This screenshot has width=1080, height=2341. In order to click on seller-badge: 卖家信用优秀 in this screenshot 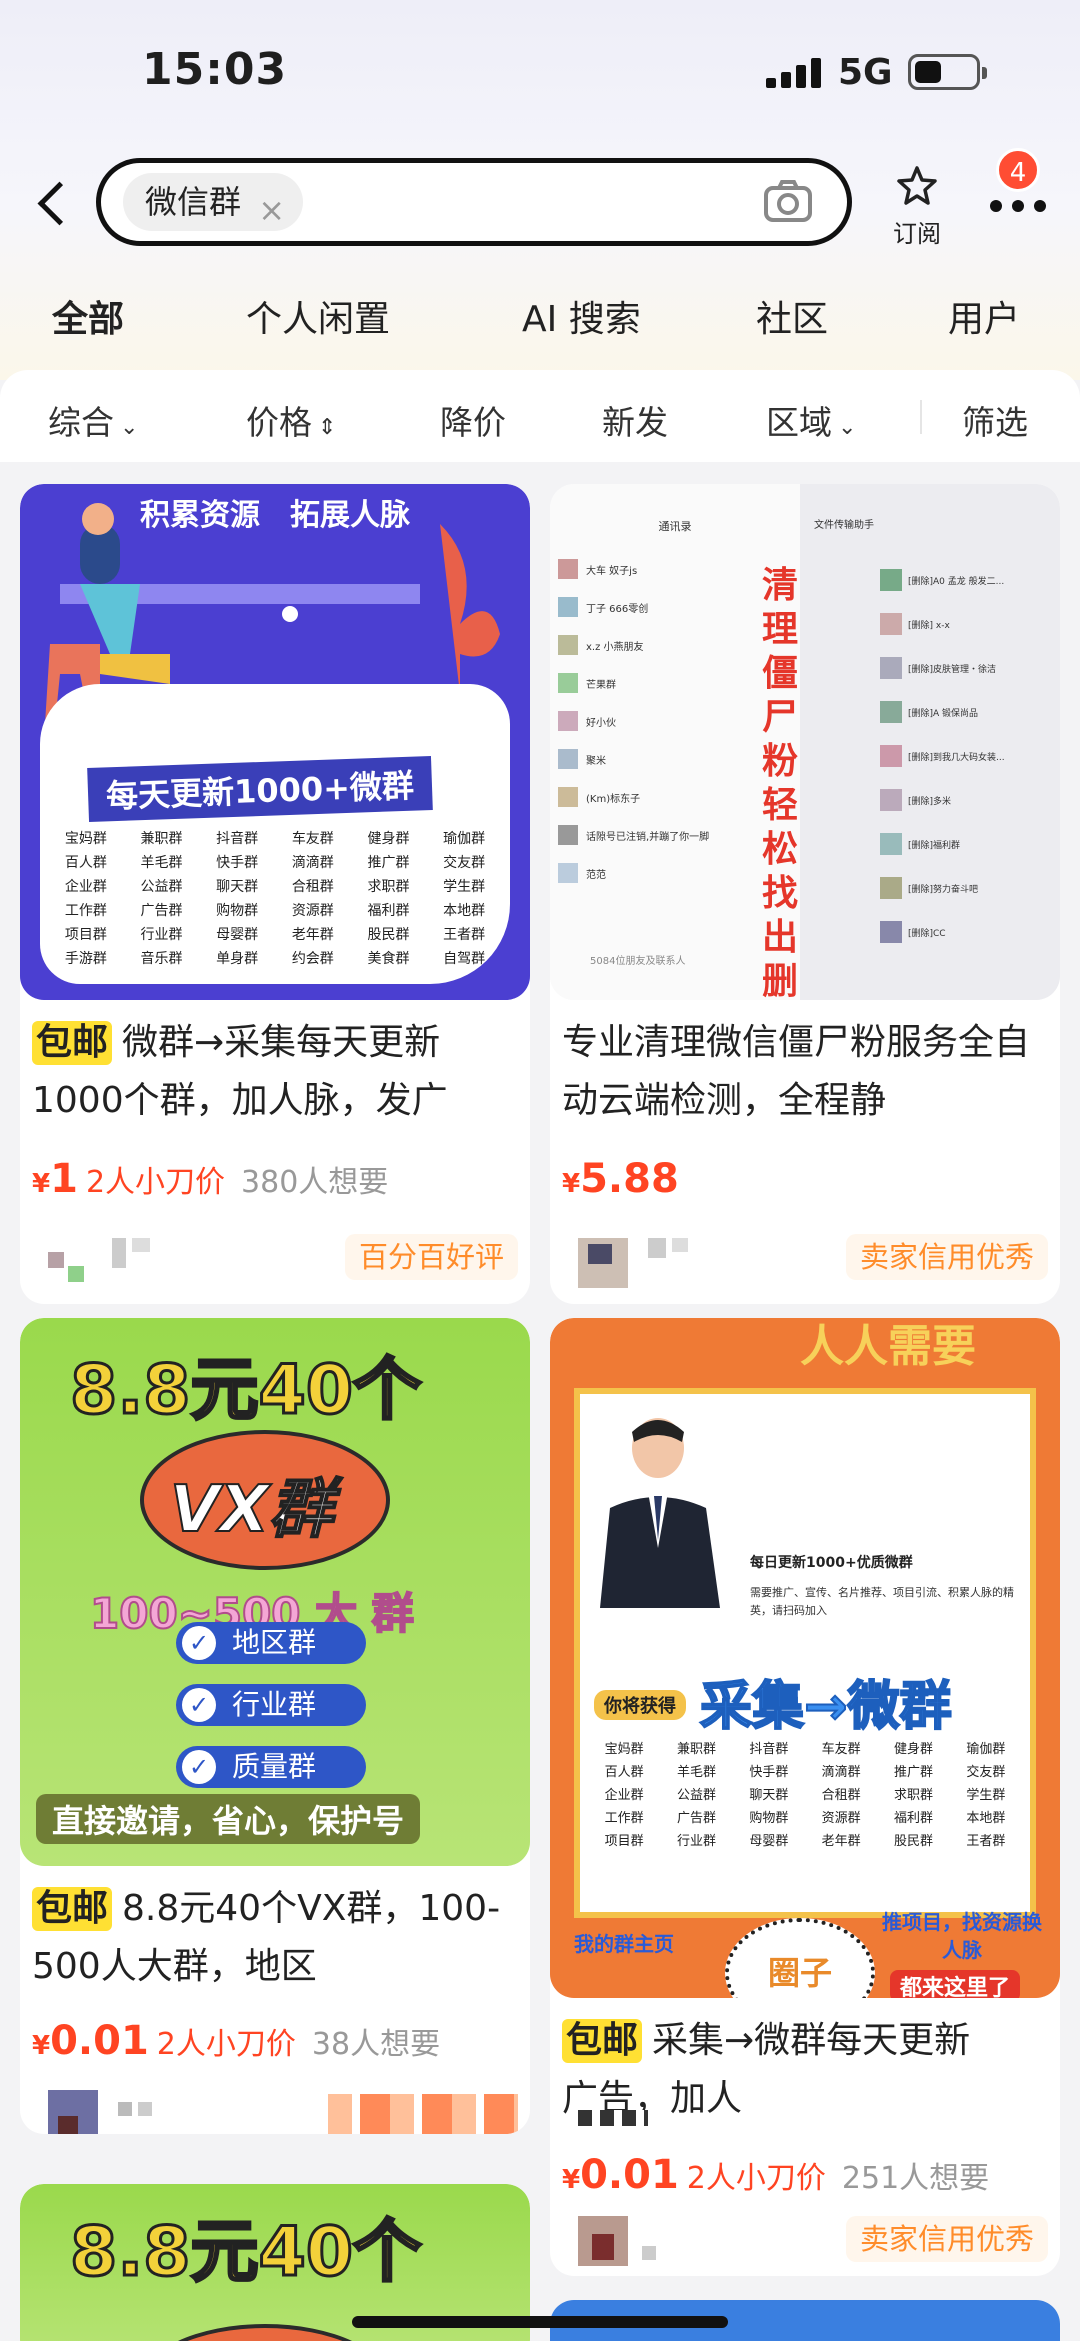, I will do `click(946, 2239)`.